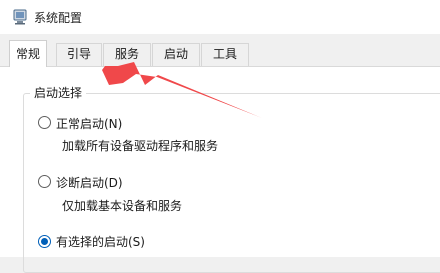 This screenshot has height=273, width=440. Describe the element at coordinates (100, 241) in the screenshot. I see `selective-startup-label: 有选择的启动(S)` at that location.